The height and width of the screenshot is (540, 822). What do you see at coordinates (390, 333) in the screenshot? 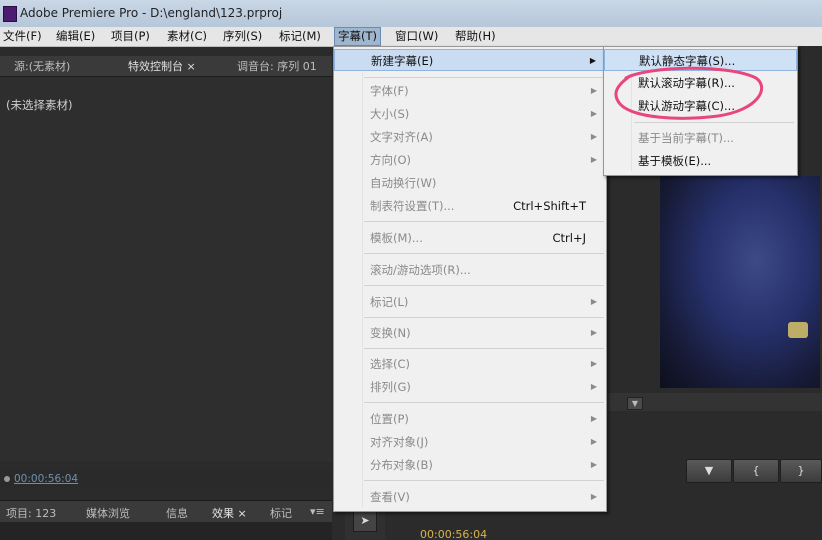
I see `menu-item-label: 变换(N)` at bounding box center [390, 333].